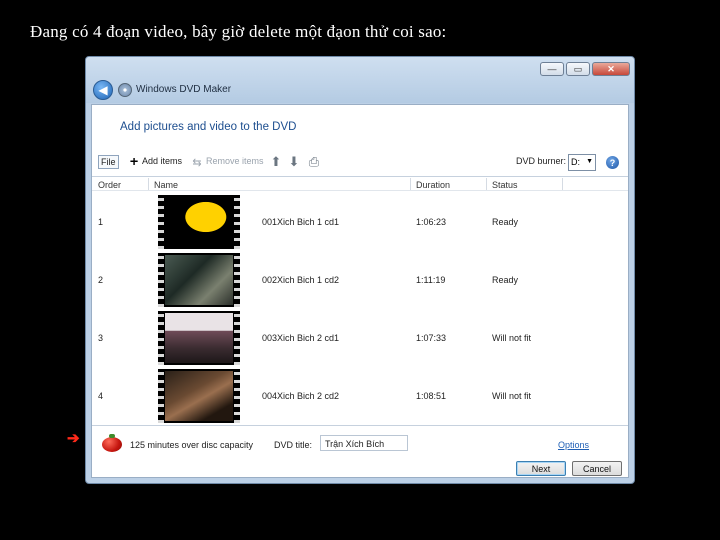  What do you see at coordinates (73, 438) in the screenshot?
I see `red-arrow-icon: ➔` at bounding box center [73, 438].